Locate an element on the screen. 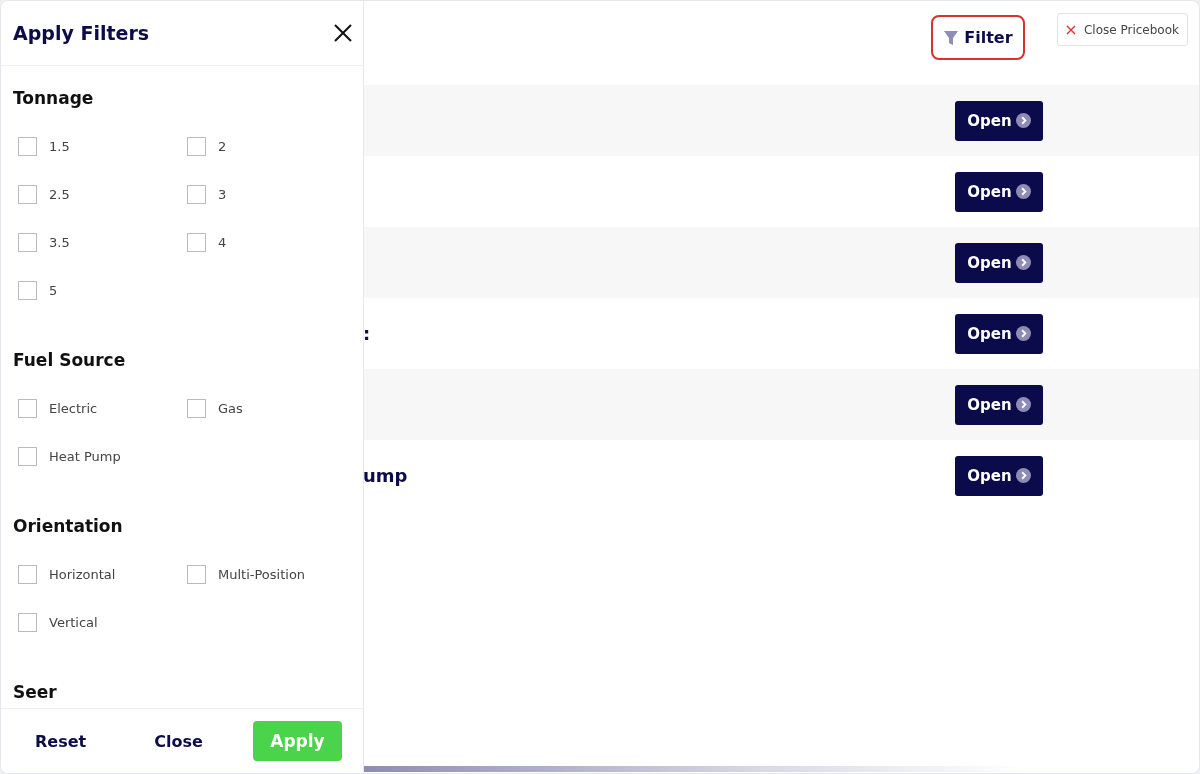 The image size is (1200, 774). section-heading: Fuel Source is located at coordinates (70, 360).